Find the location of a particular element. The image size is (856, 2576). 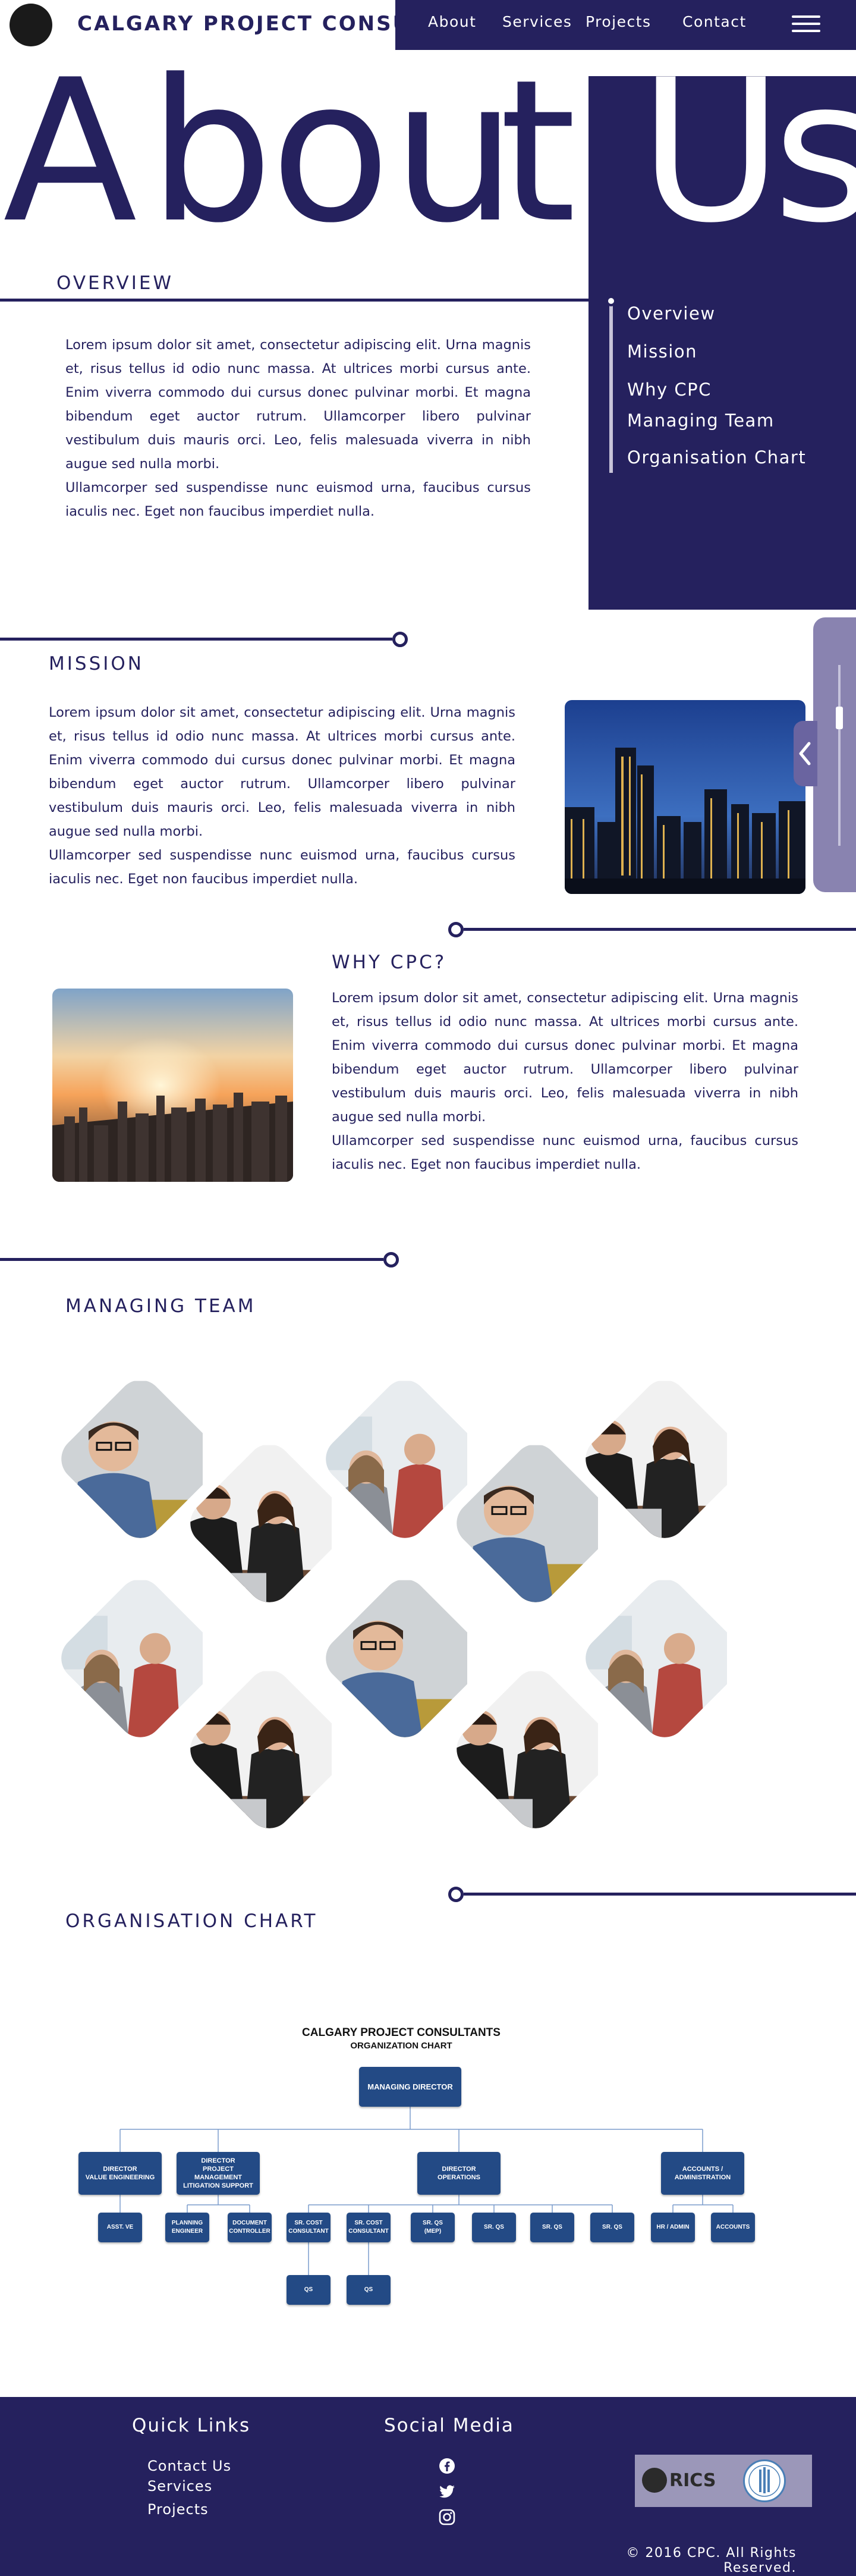

toc-track is located at coordinates (611, 386).